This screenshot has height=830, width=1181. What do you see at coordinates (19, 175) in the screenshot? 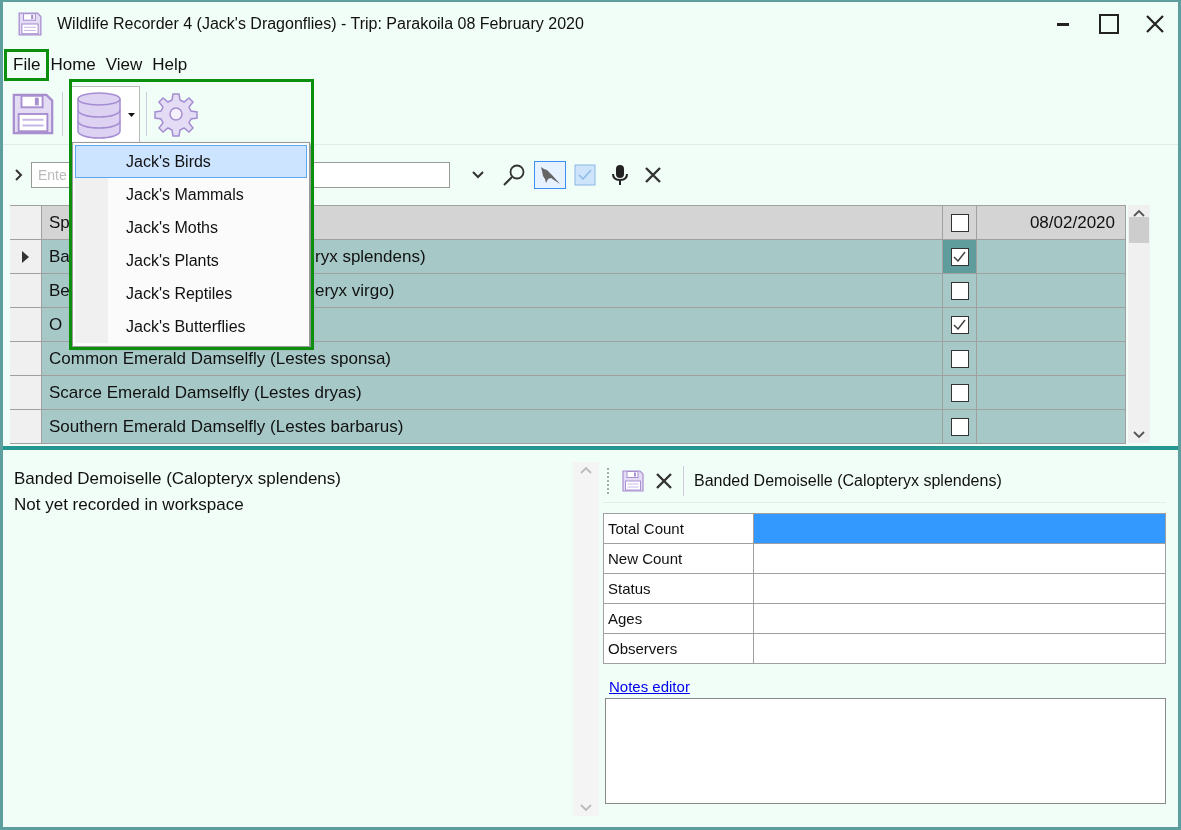
I see `chevron-icon` at bounding box center [19, 175].